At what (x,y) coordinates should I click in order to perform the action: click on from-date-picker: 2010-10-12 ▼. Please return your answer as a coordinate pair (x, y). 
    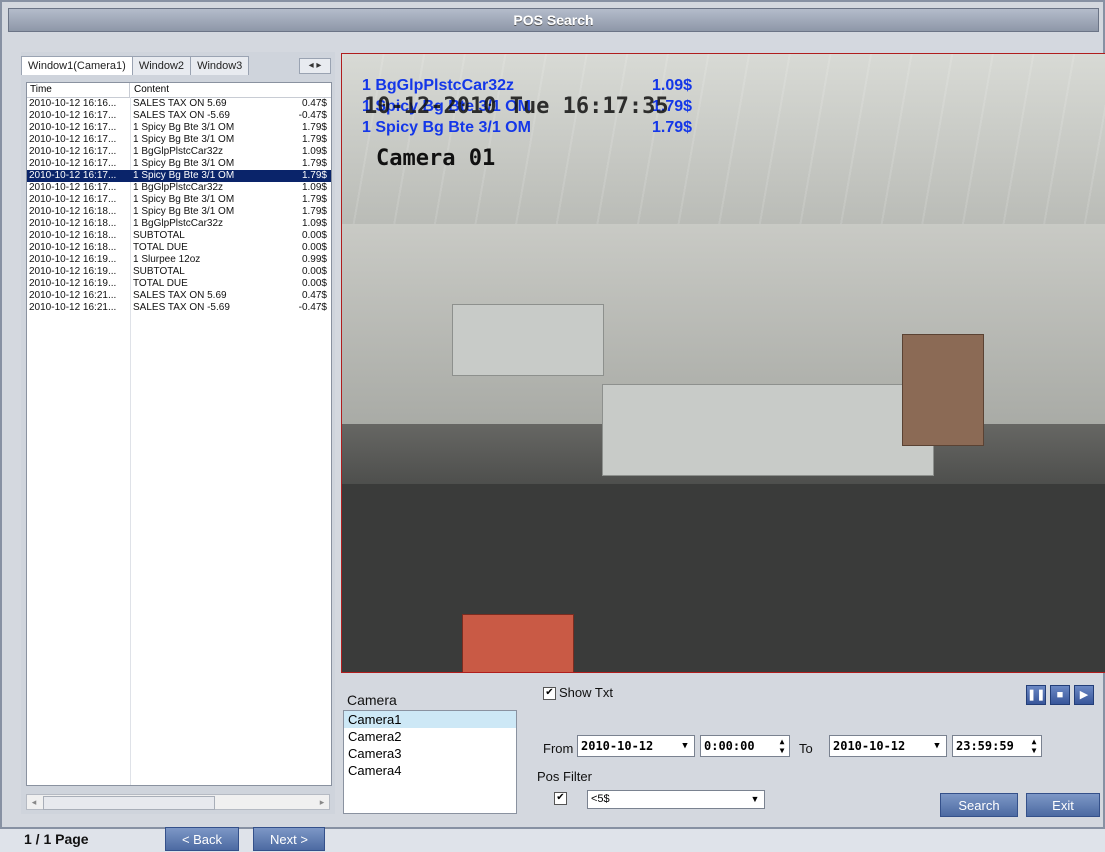
    Looking at the image, I should click on (636, 746).